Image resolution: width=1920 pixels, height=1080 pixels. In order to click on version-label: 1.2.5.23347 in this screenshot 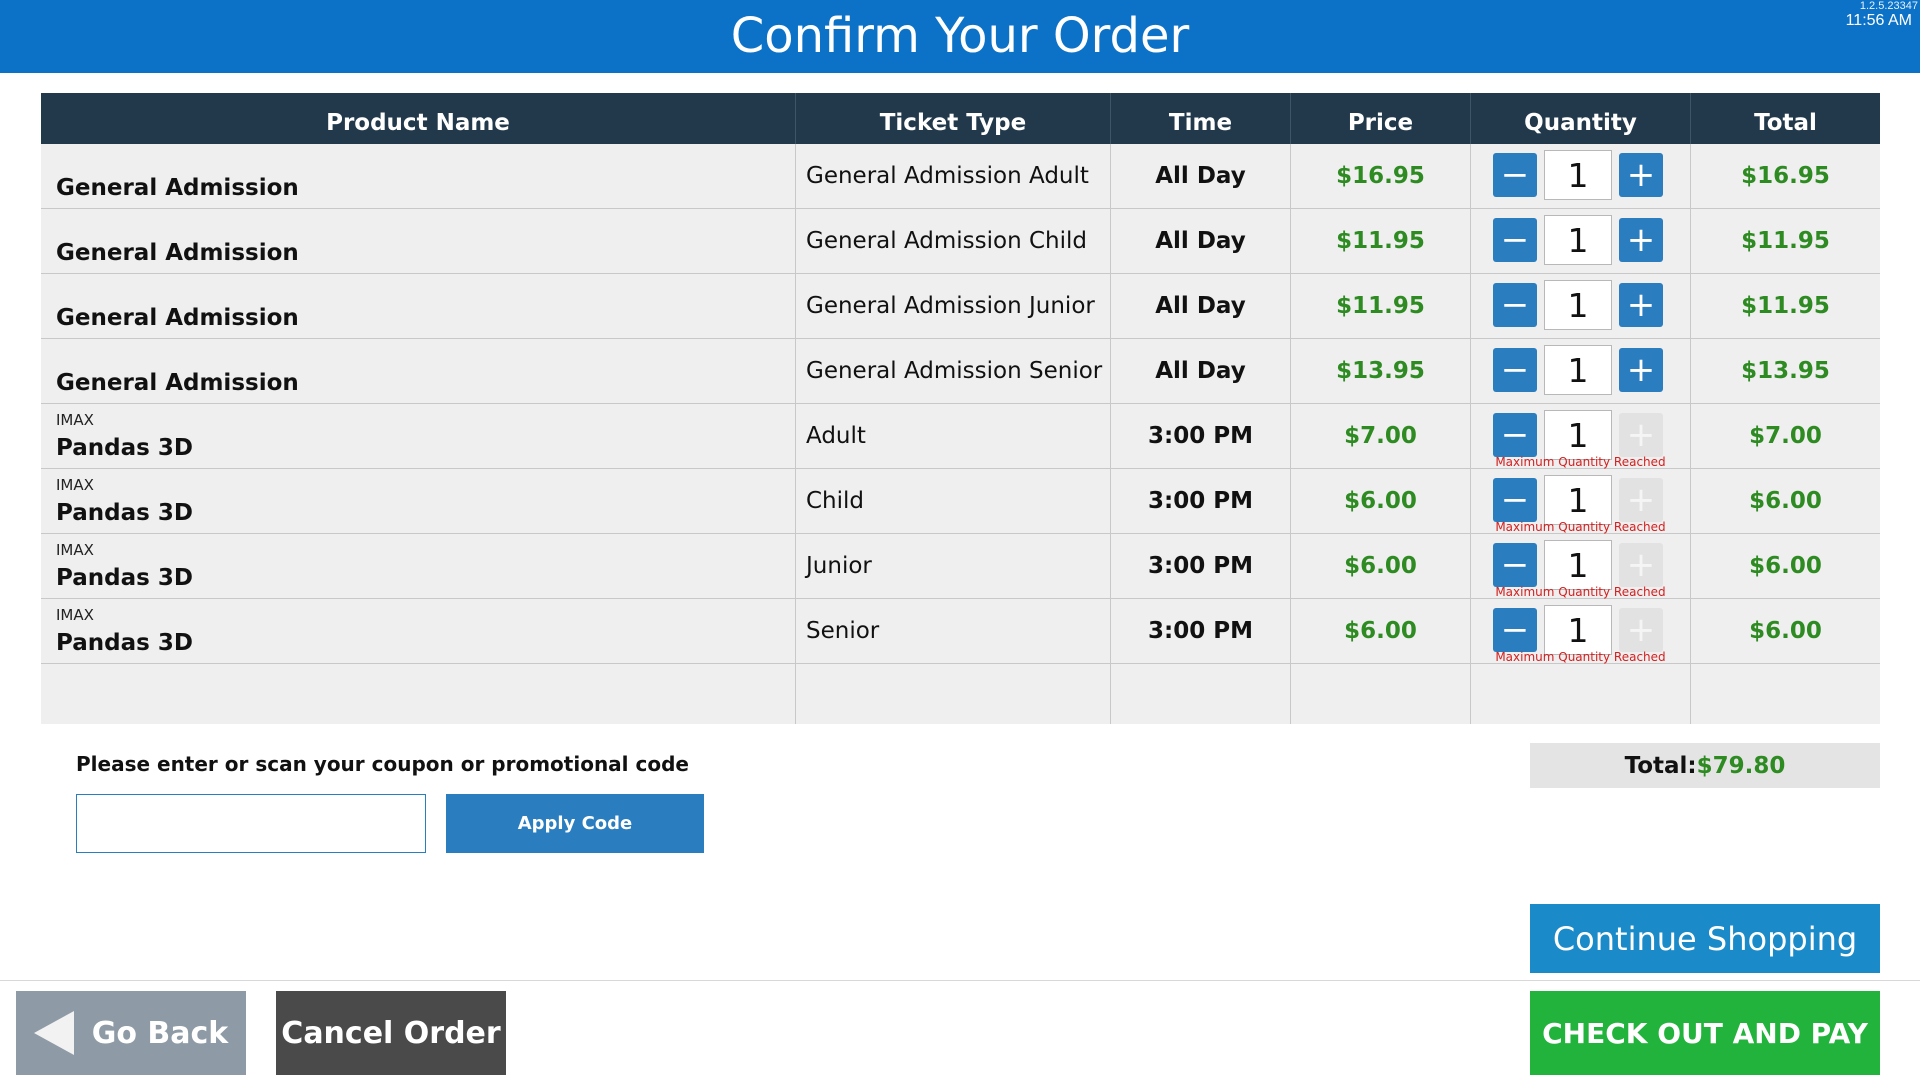, I will do `click(1888, 6)`.